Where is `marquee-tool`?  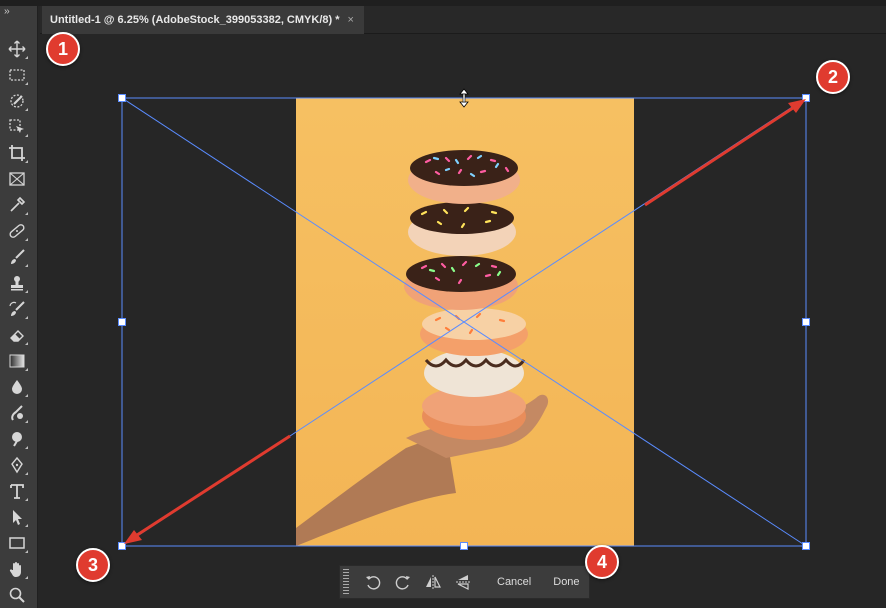
marquee-tool is located at coordinates (17, 75).